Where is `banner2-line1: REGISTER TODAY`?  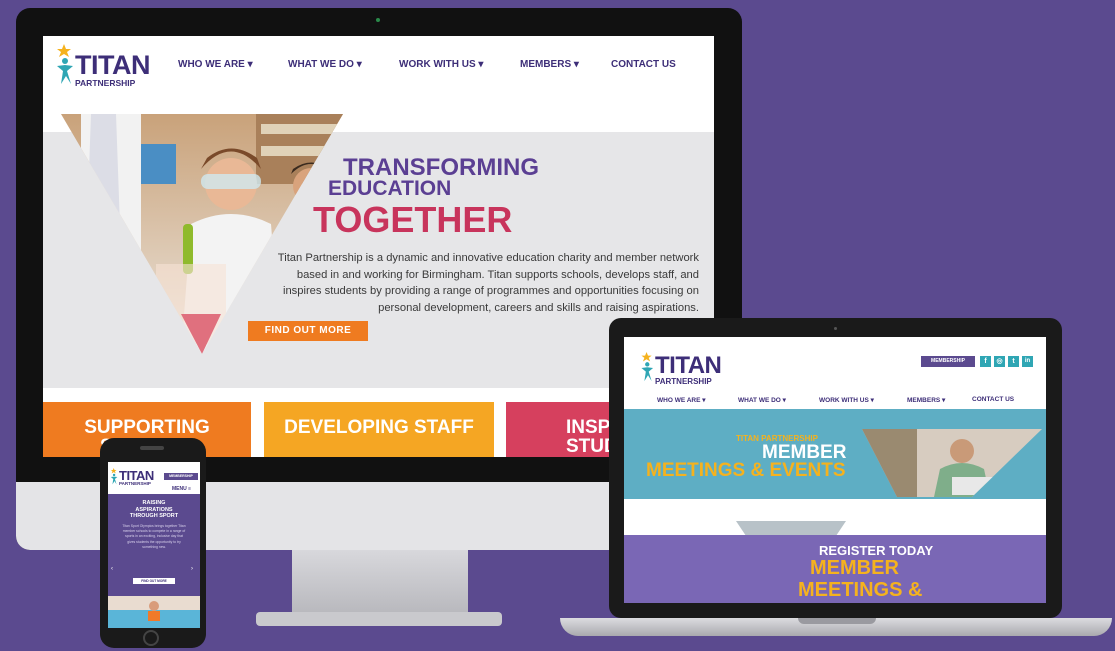
banner2-line1: REGISTER TODAY is located at coordinates (876, 550).